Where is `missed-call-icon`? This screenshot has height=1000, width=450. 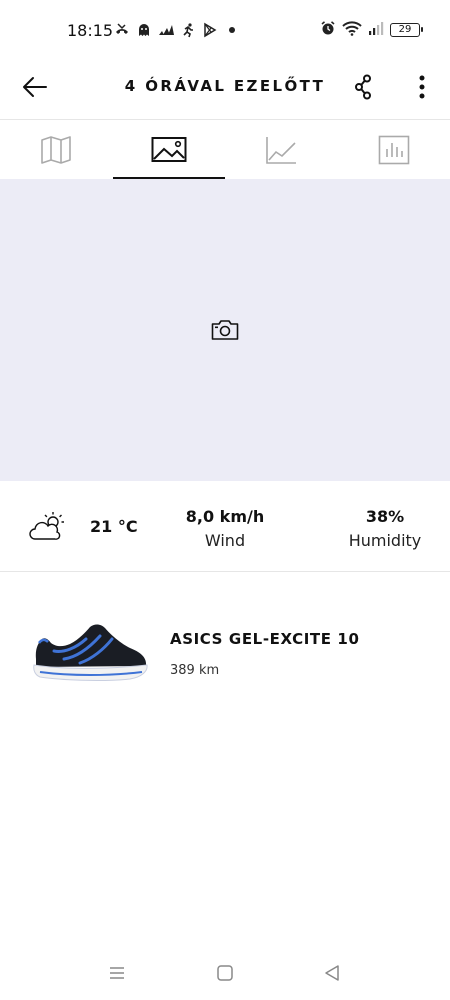
missed-call-icon is located at coordinates (122, 30).